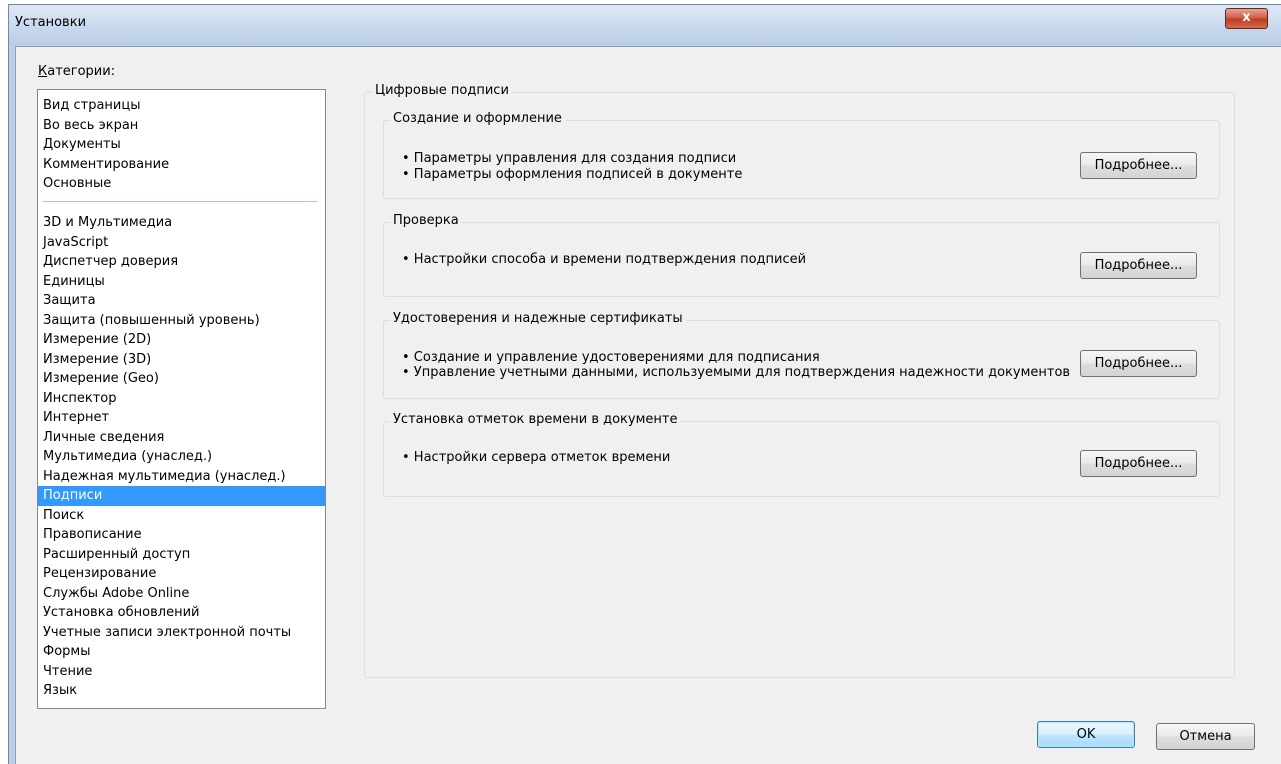 This screenshot has width=1281, height=764. I want to click on title-bar: Установки x, so click(645, 25).